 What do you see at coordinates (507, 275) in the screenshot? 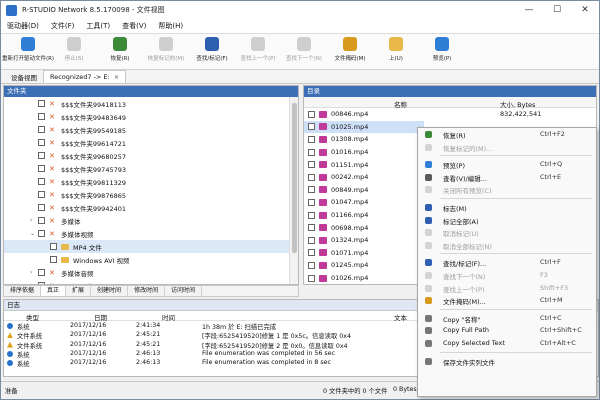
I see `context-menu-item: 查找下一个(N) F3` at bounding box center [507, 275].